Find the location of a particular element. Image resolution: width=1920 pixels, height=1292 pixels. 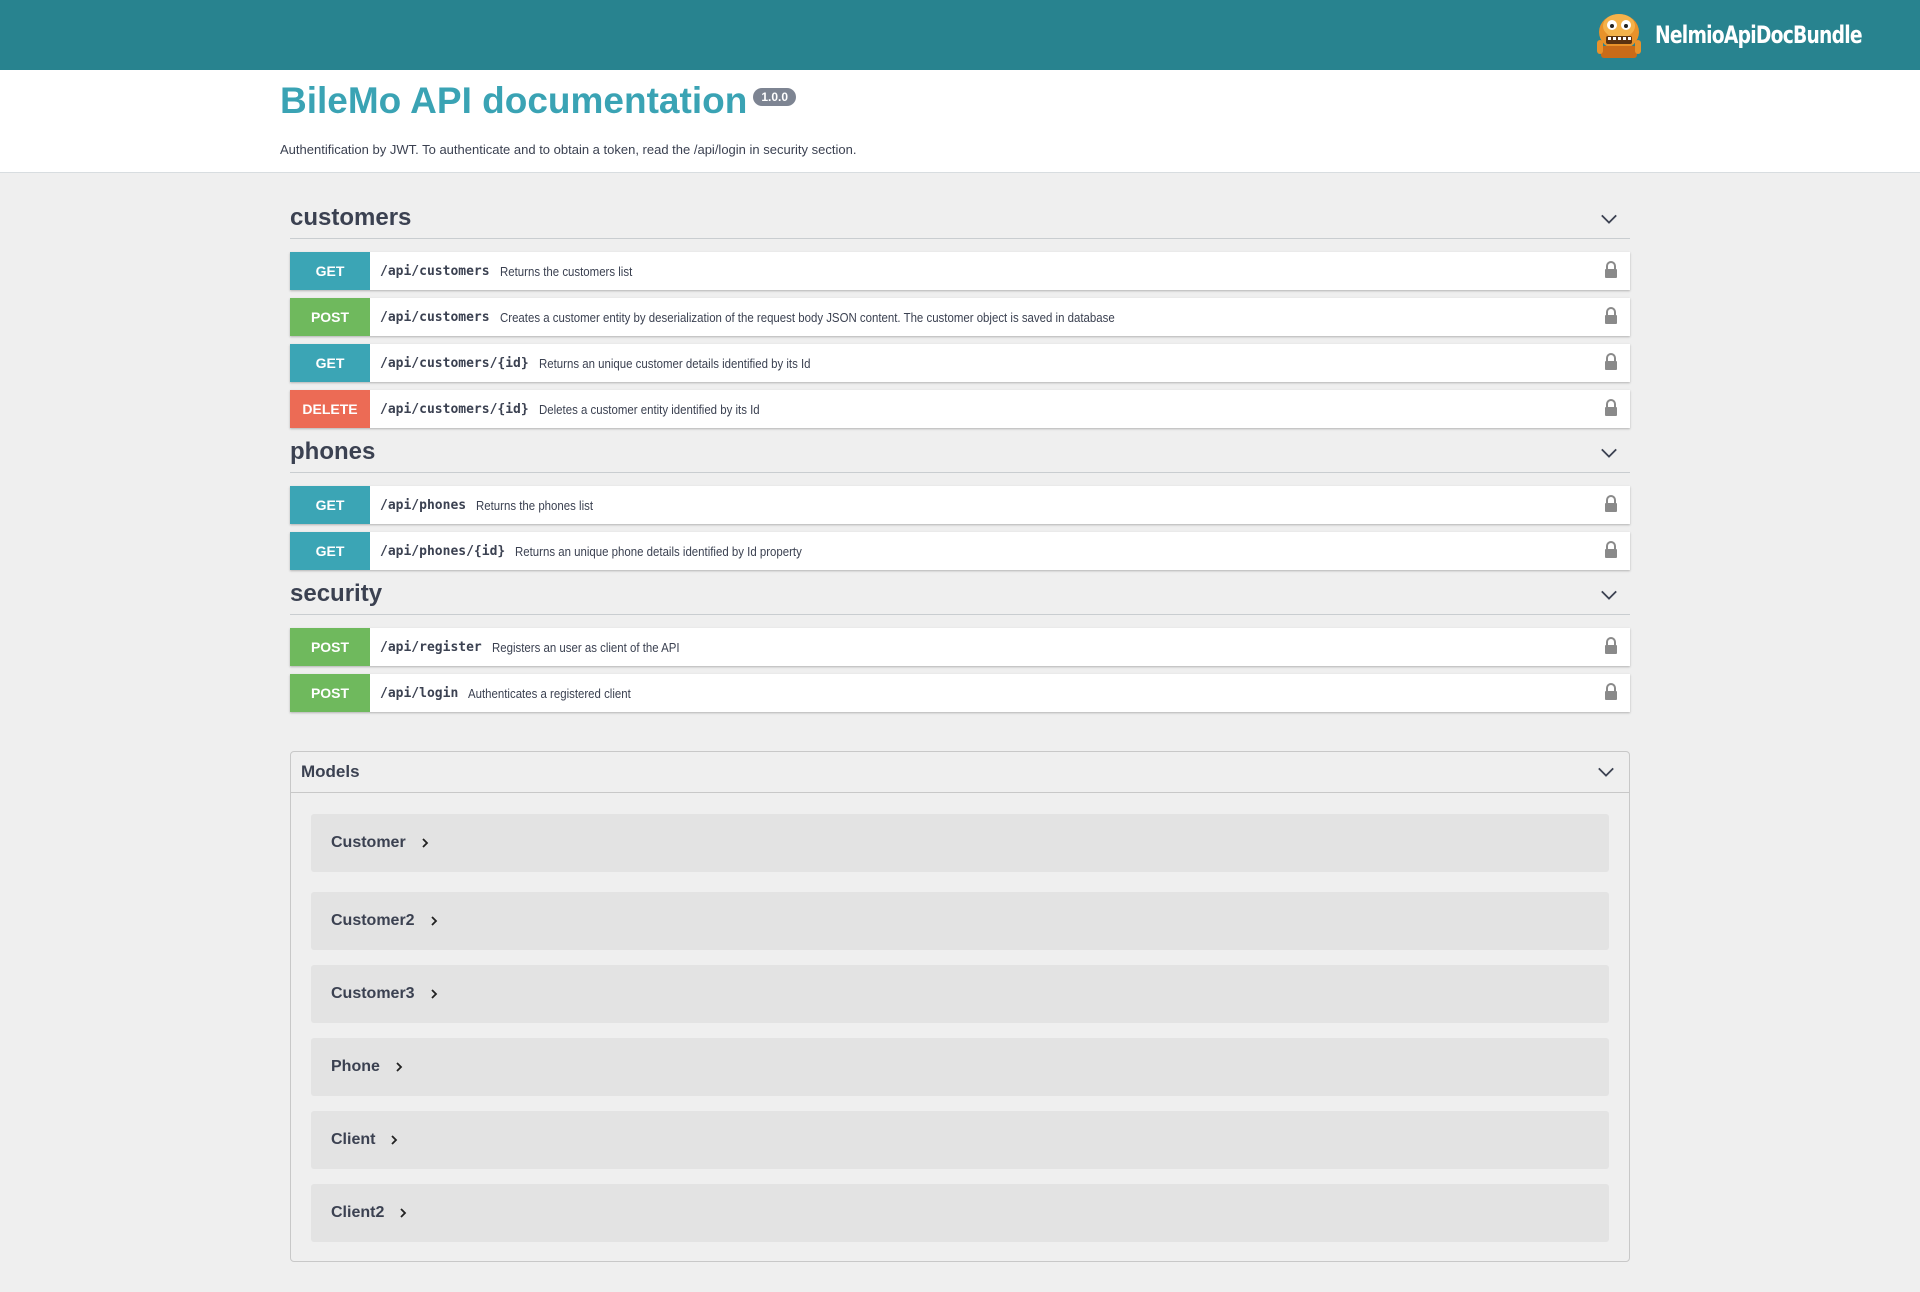

model-client2: Client2 is located at coordinates (960, 1213).